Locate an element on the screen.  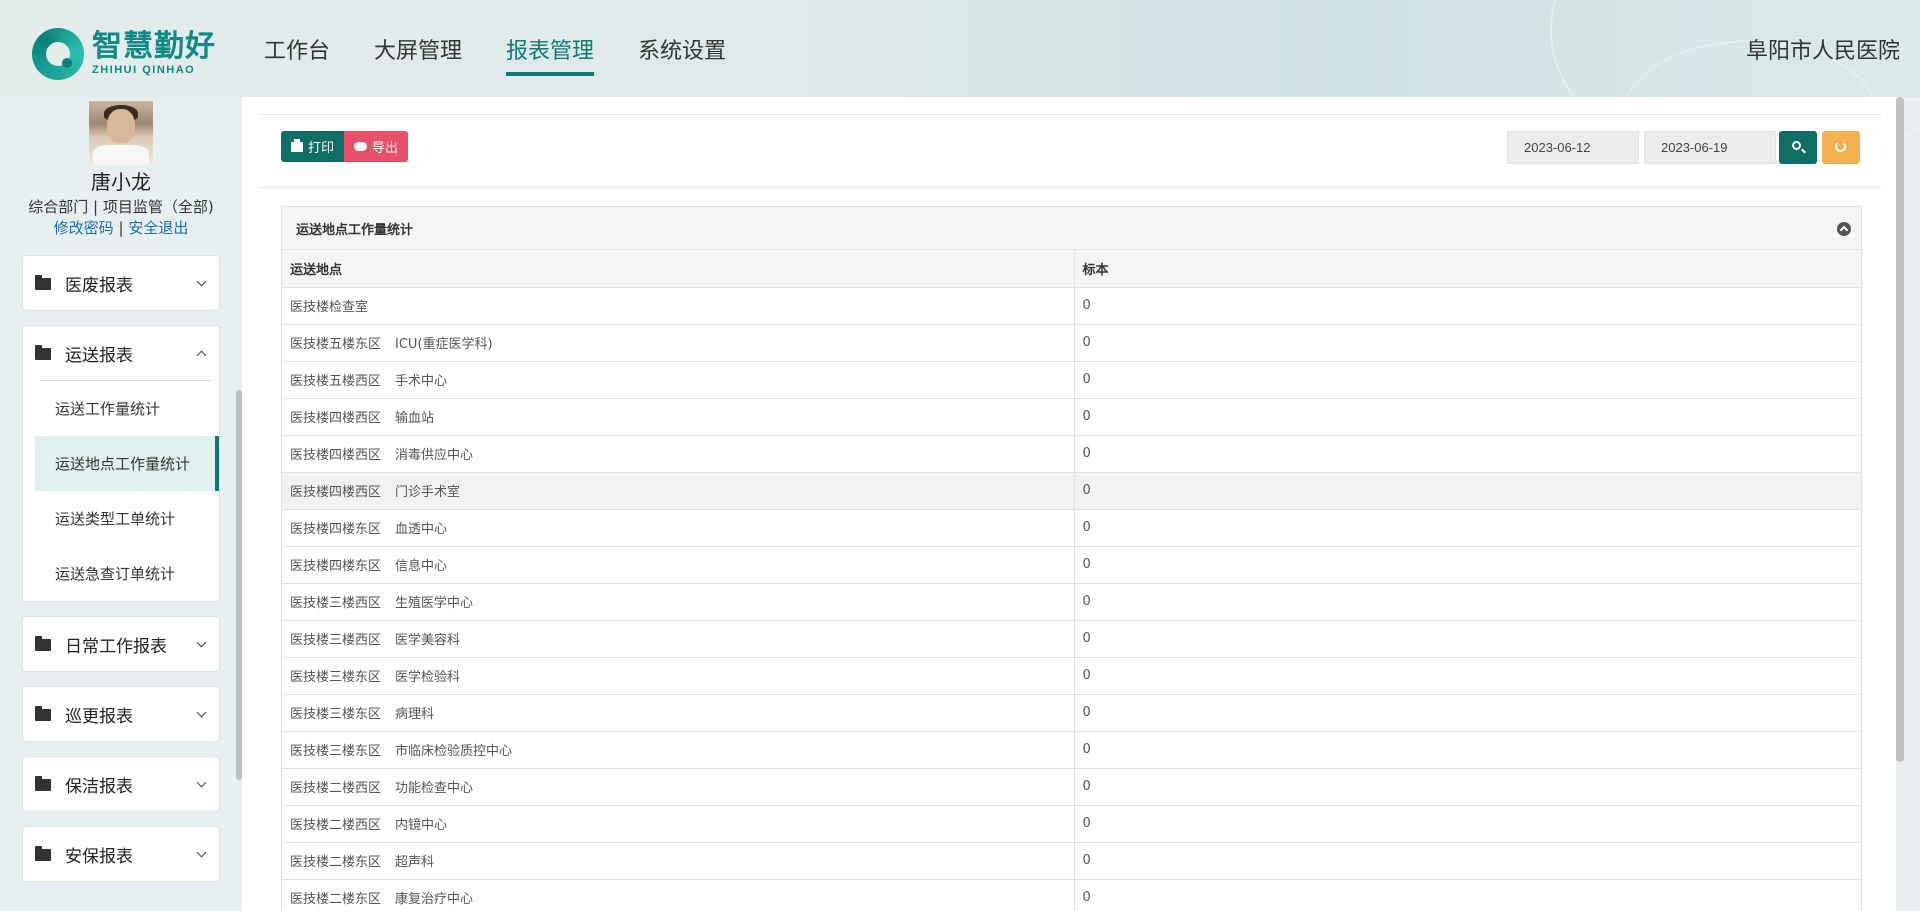
menu-head-patrol: 巡更报表 is located at coordinates (121, 714).